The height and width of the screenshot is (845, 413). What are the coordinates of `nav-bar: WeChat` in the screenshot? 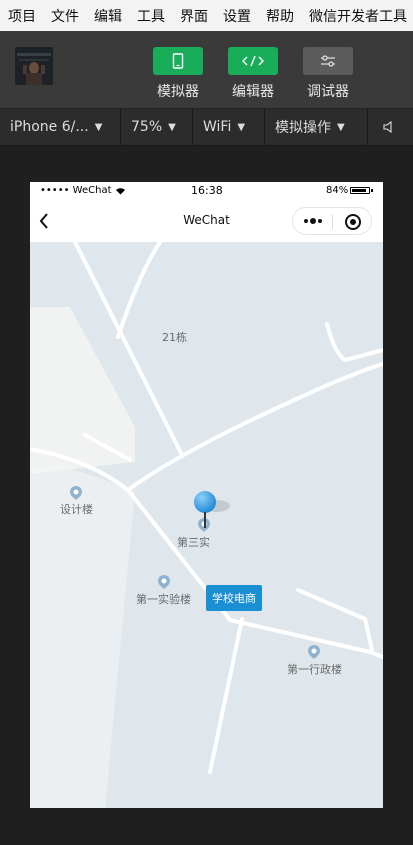 It's located at (206, 221).